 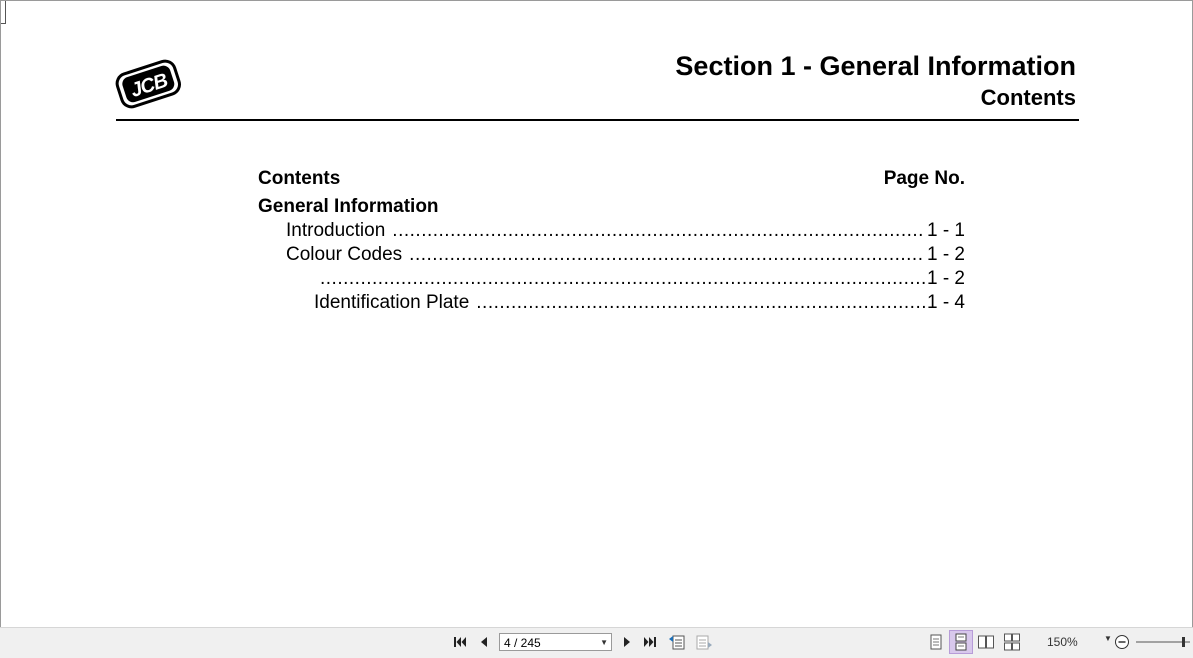 I want to click on zoom-dropdown-icon: ▼, so click(x=1108, y=638).